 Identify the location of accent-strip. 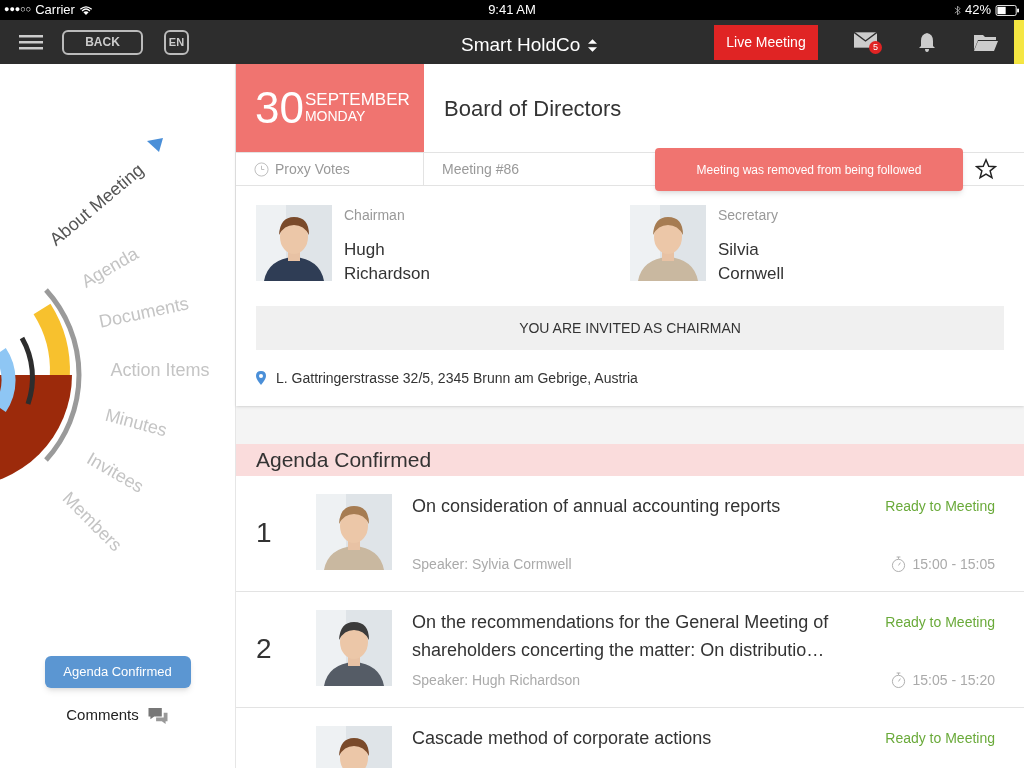
(1019, 42).